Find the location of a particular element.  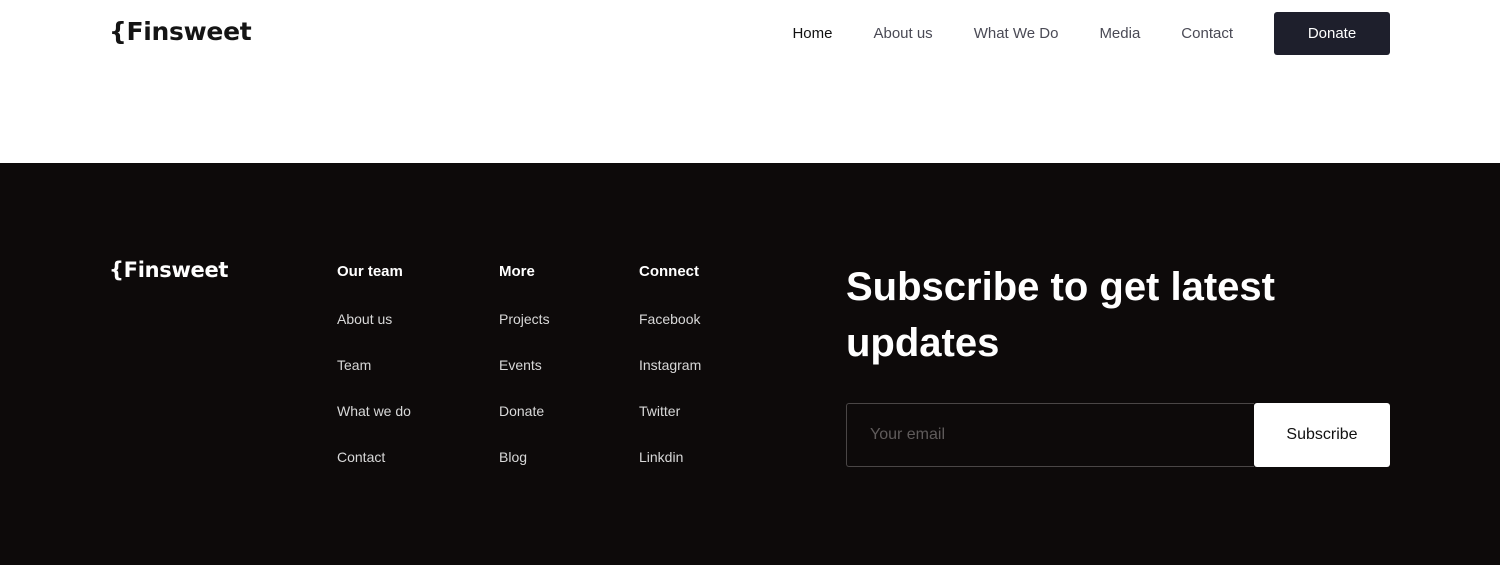

footer-column-more: More Projects Events Donate Blog is located at coordinates (524, 379).